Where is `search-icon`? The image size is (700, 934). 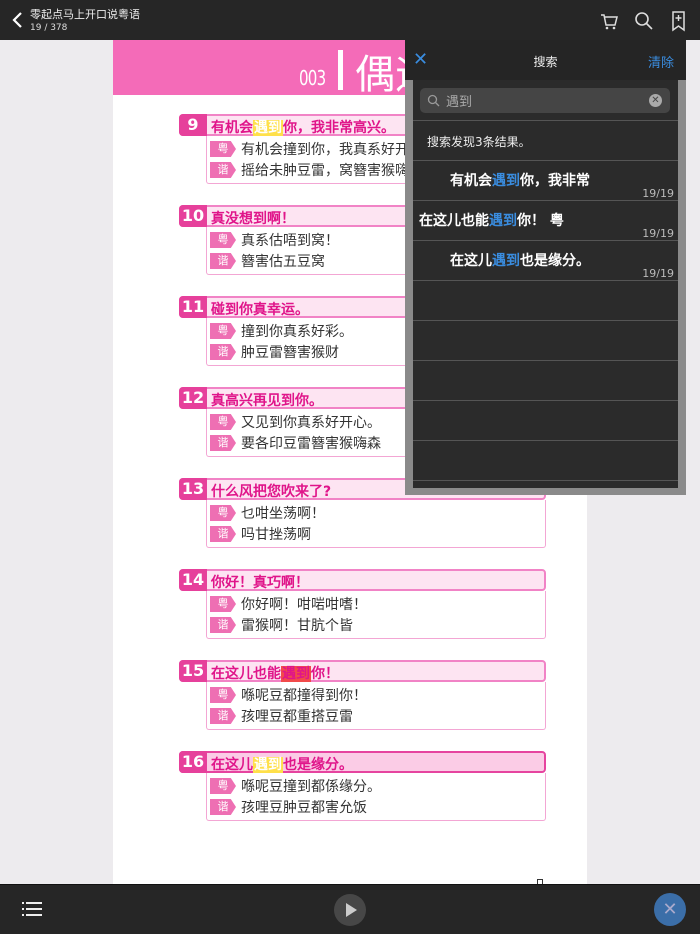 search-icon is located at coordinates (644, 21).